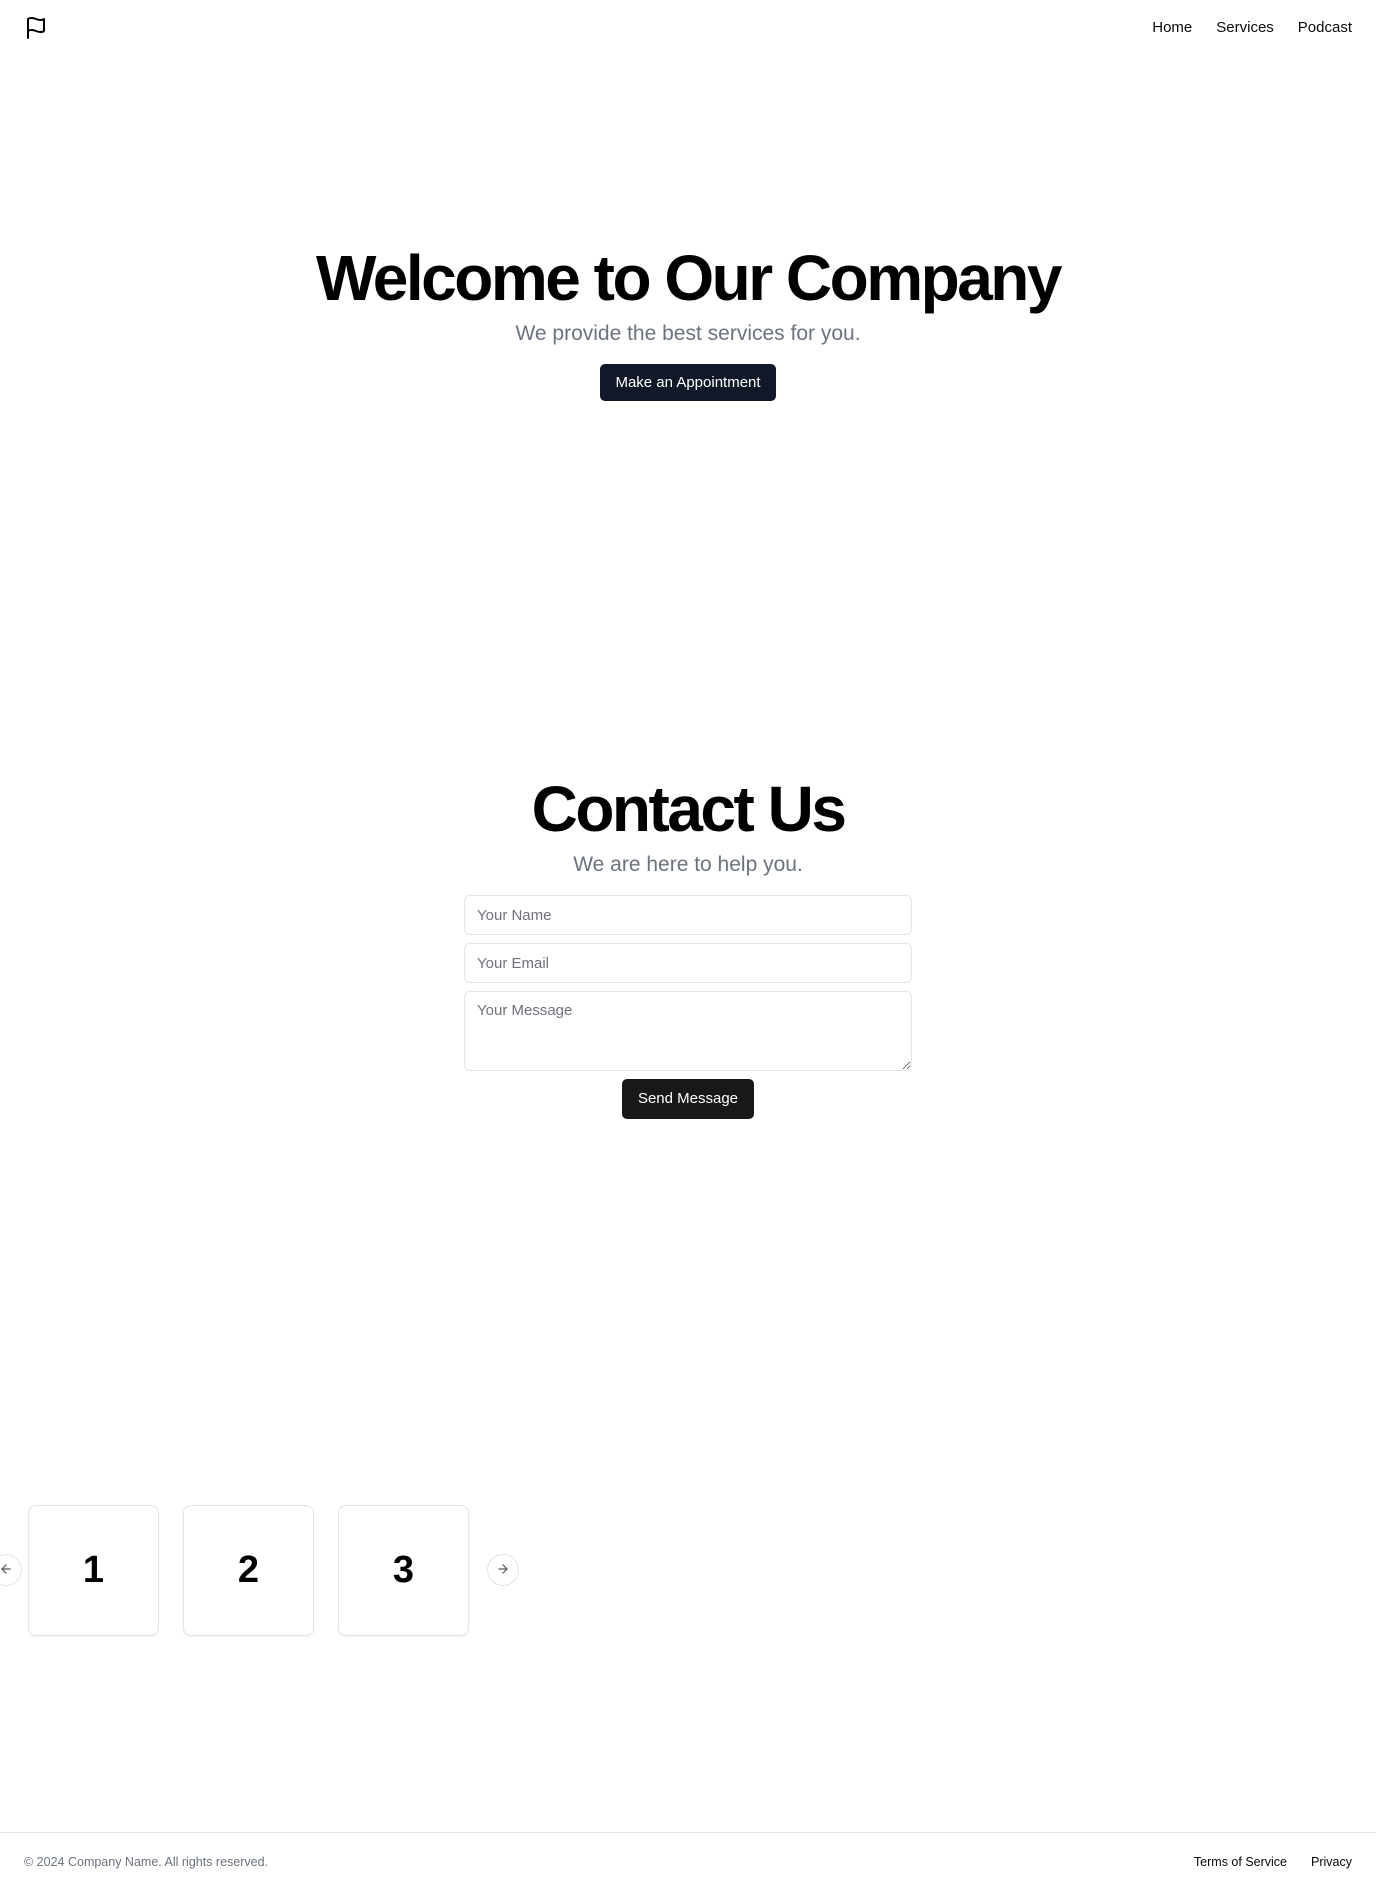  I want to click on arrow-left-icon, so click(6, 1570).